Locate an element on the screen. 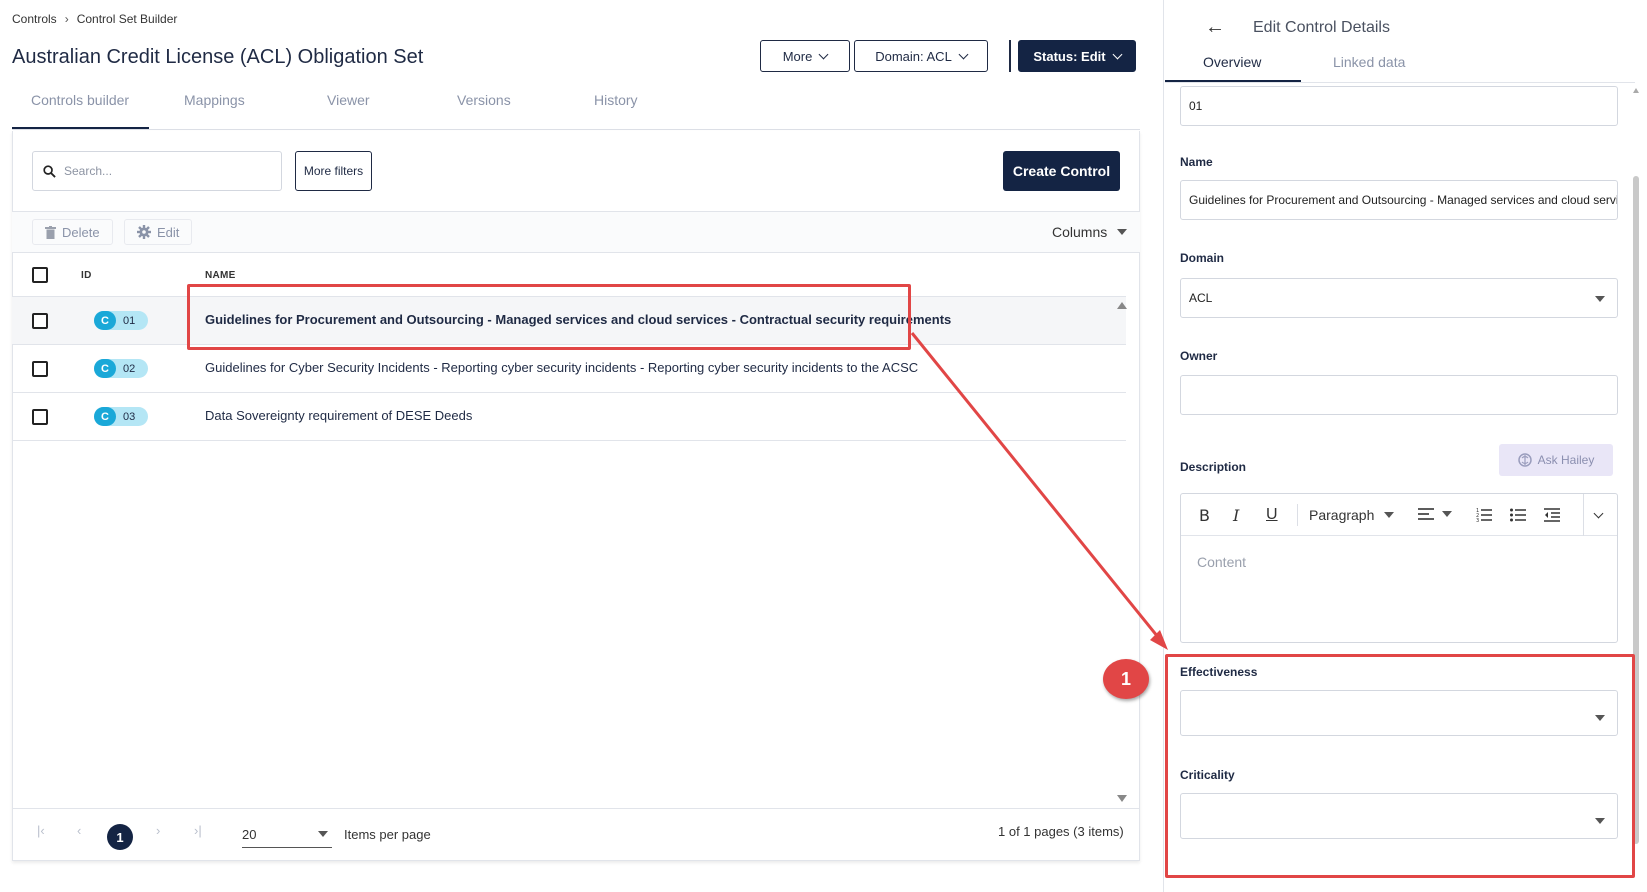 The width and height of the screenshot is (1647, 892). page-size-value: 20 is located at coordinates (249, 834).